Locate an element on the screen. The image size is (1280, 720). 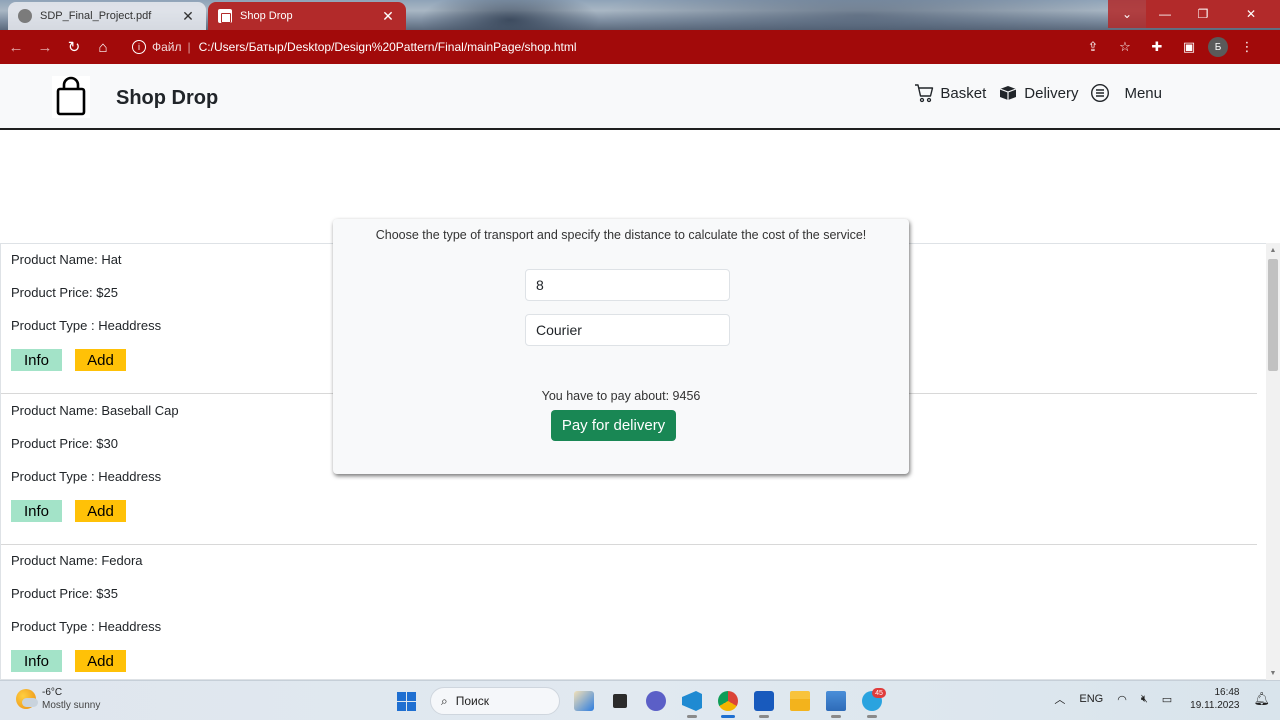
weather-widget: -6°C Mostly sunny is located at coordinates (58, 699).